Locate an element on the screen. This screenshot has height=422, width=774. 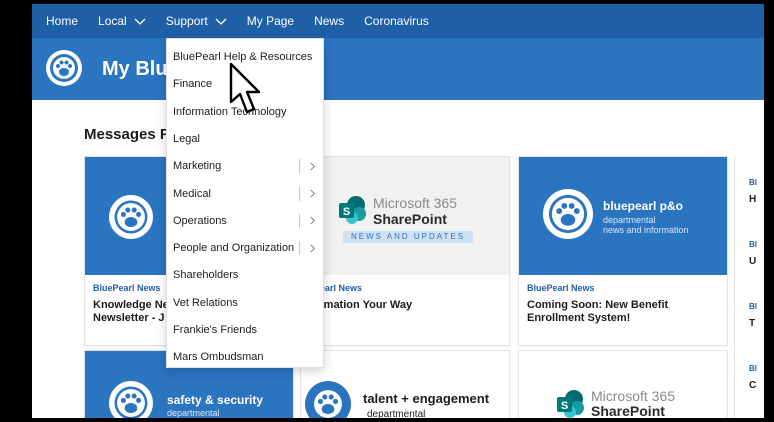
nav-support: Support is located at coordinates (196, 21).